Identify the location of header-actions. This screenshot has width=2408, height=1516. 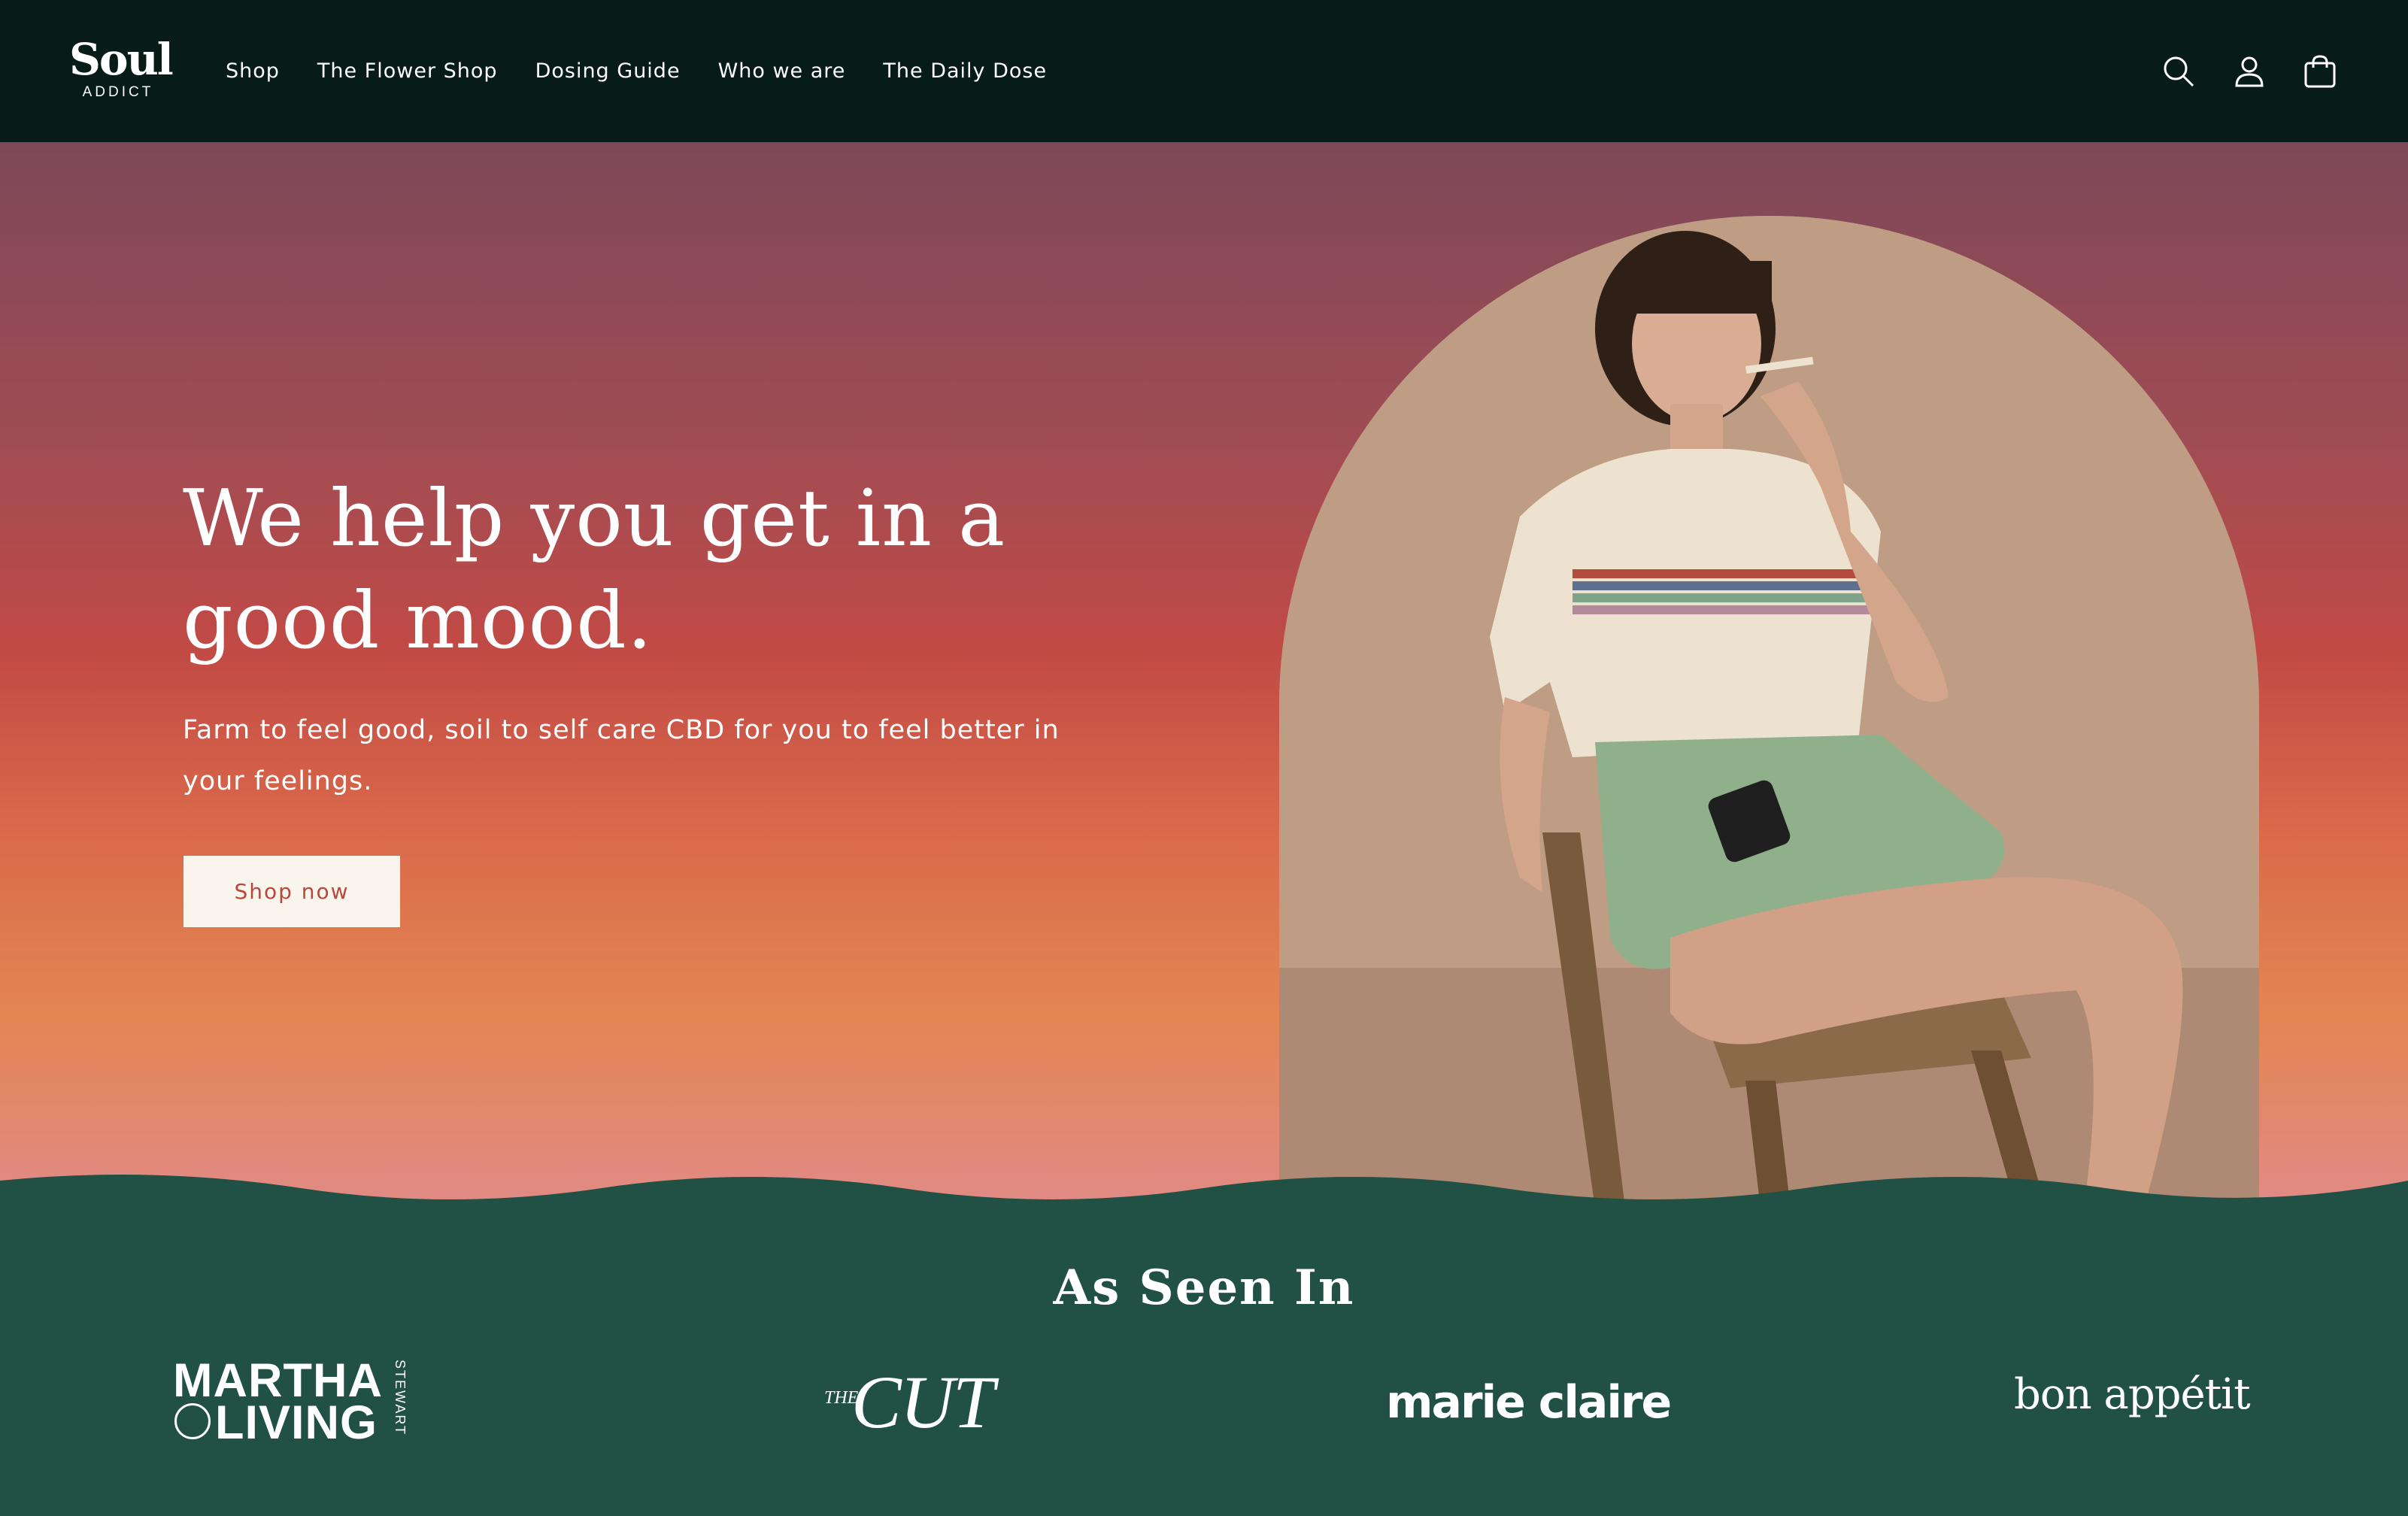
(2249, 71).